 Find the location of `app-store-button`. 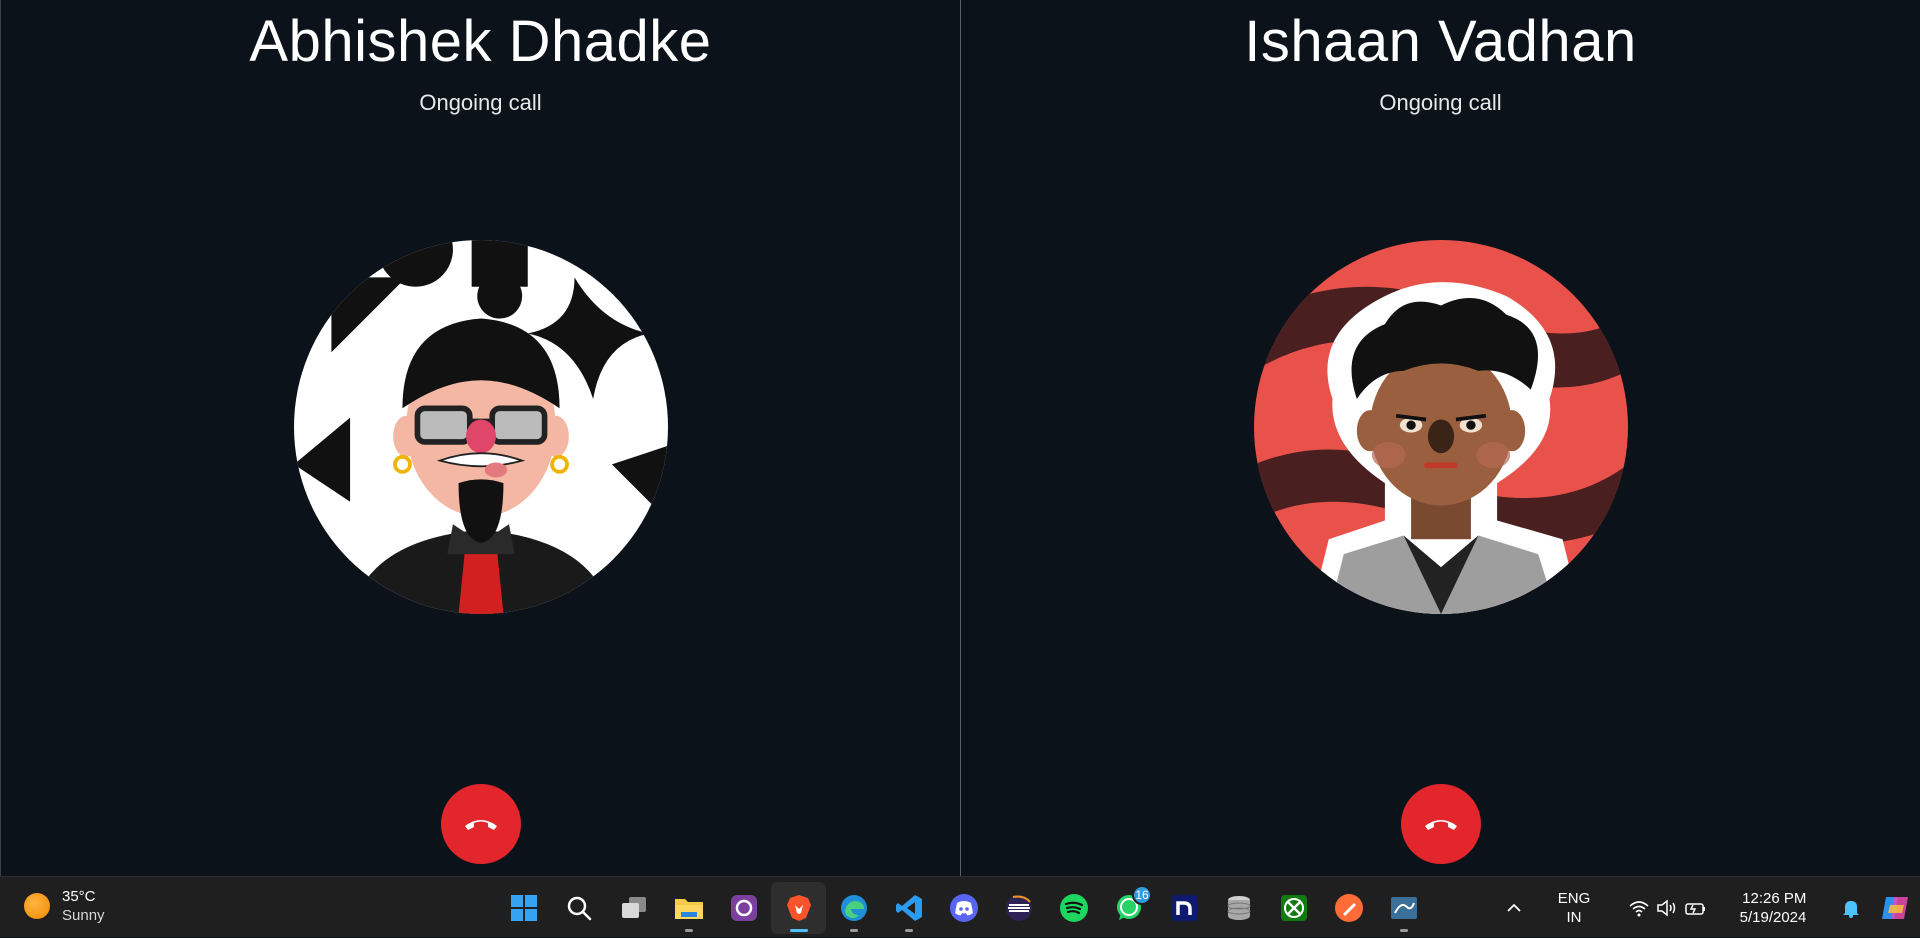

app-store-button is located at coordinates (743, 908).